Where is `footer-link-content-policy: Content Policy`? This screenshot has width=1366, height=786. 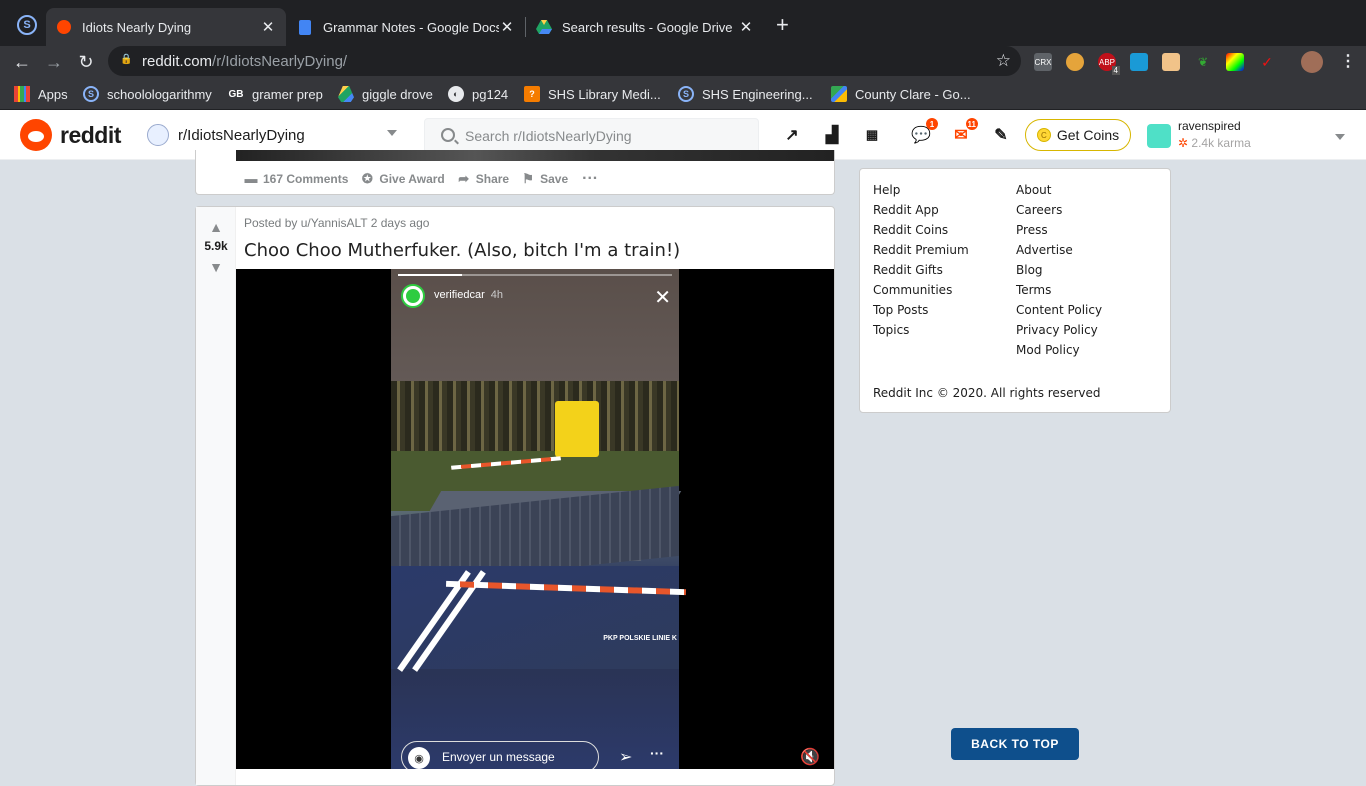
footer-link-content-policy: Content Policy is located at coordinates (1059, 310).